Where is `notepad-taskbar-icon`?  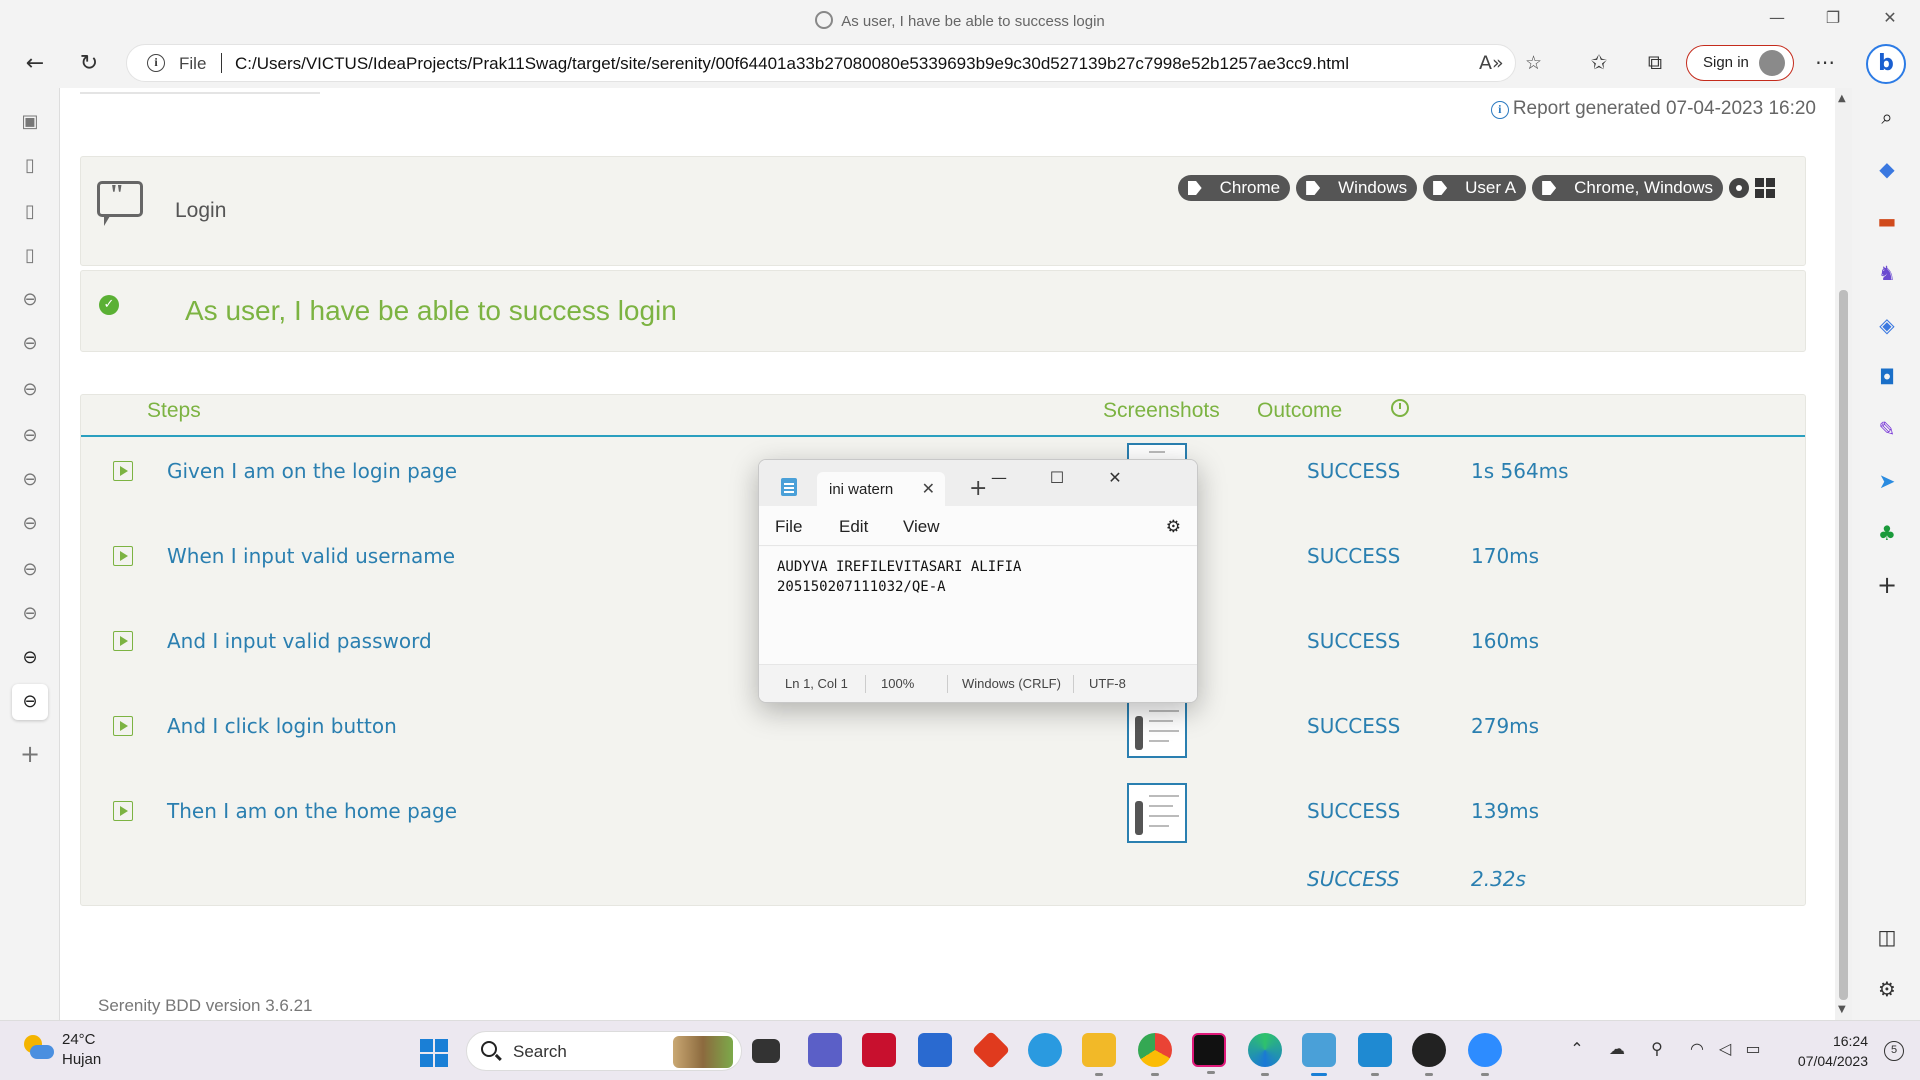 notepad-taskbar-icon is located at coordinates (1319, 1054).